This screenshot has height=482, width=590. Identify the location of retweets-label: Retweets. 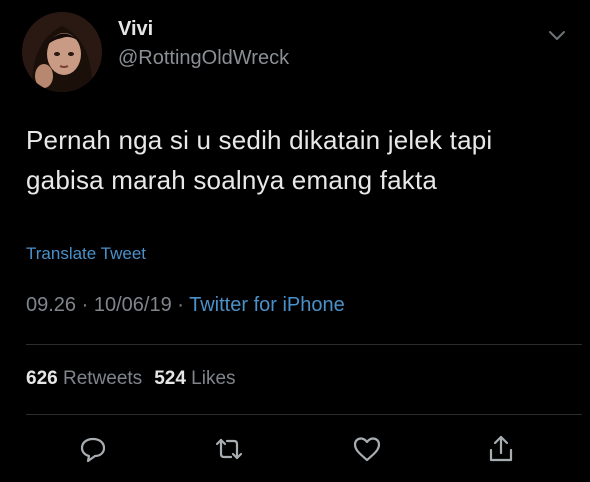
(102, 378).